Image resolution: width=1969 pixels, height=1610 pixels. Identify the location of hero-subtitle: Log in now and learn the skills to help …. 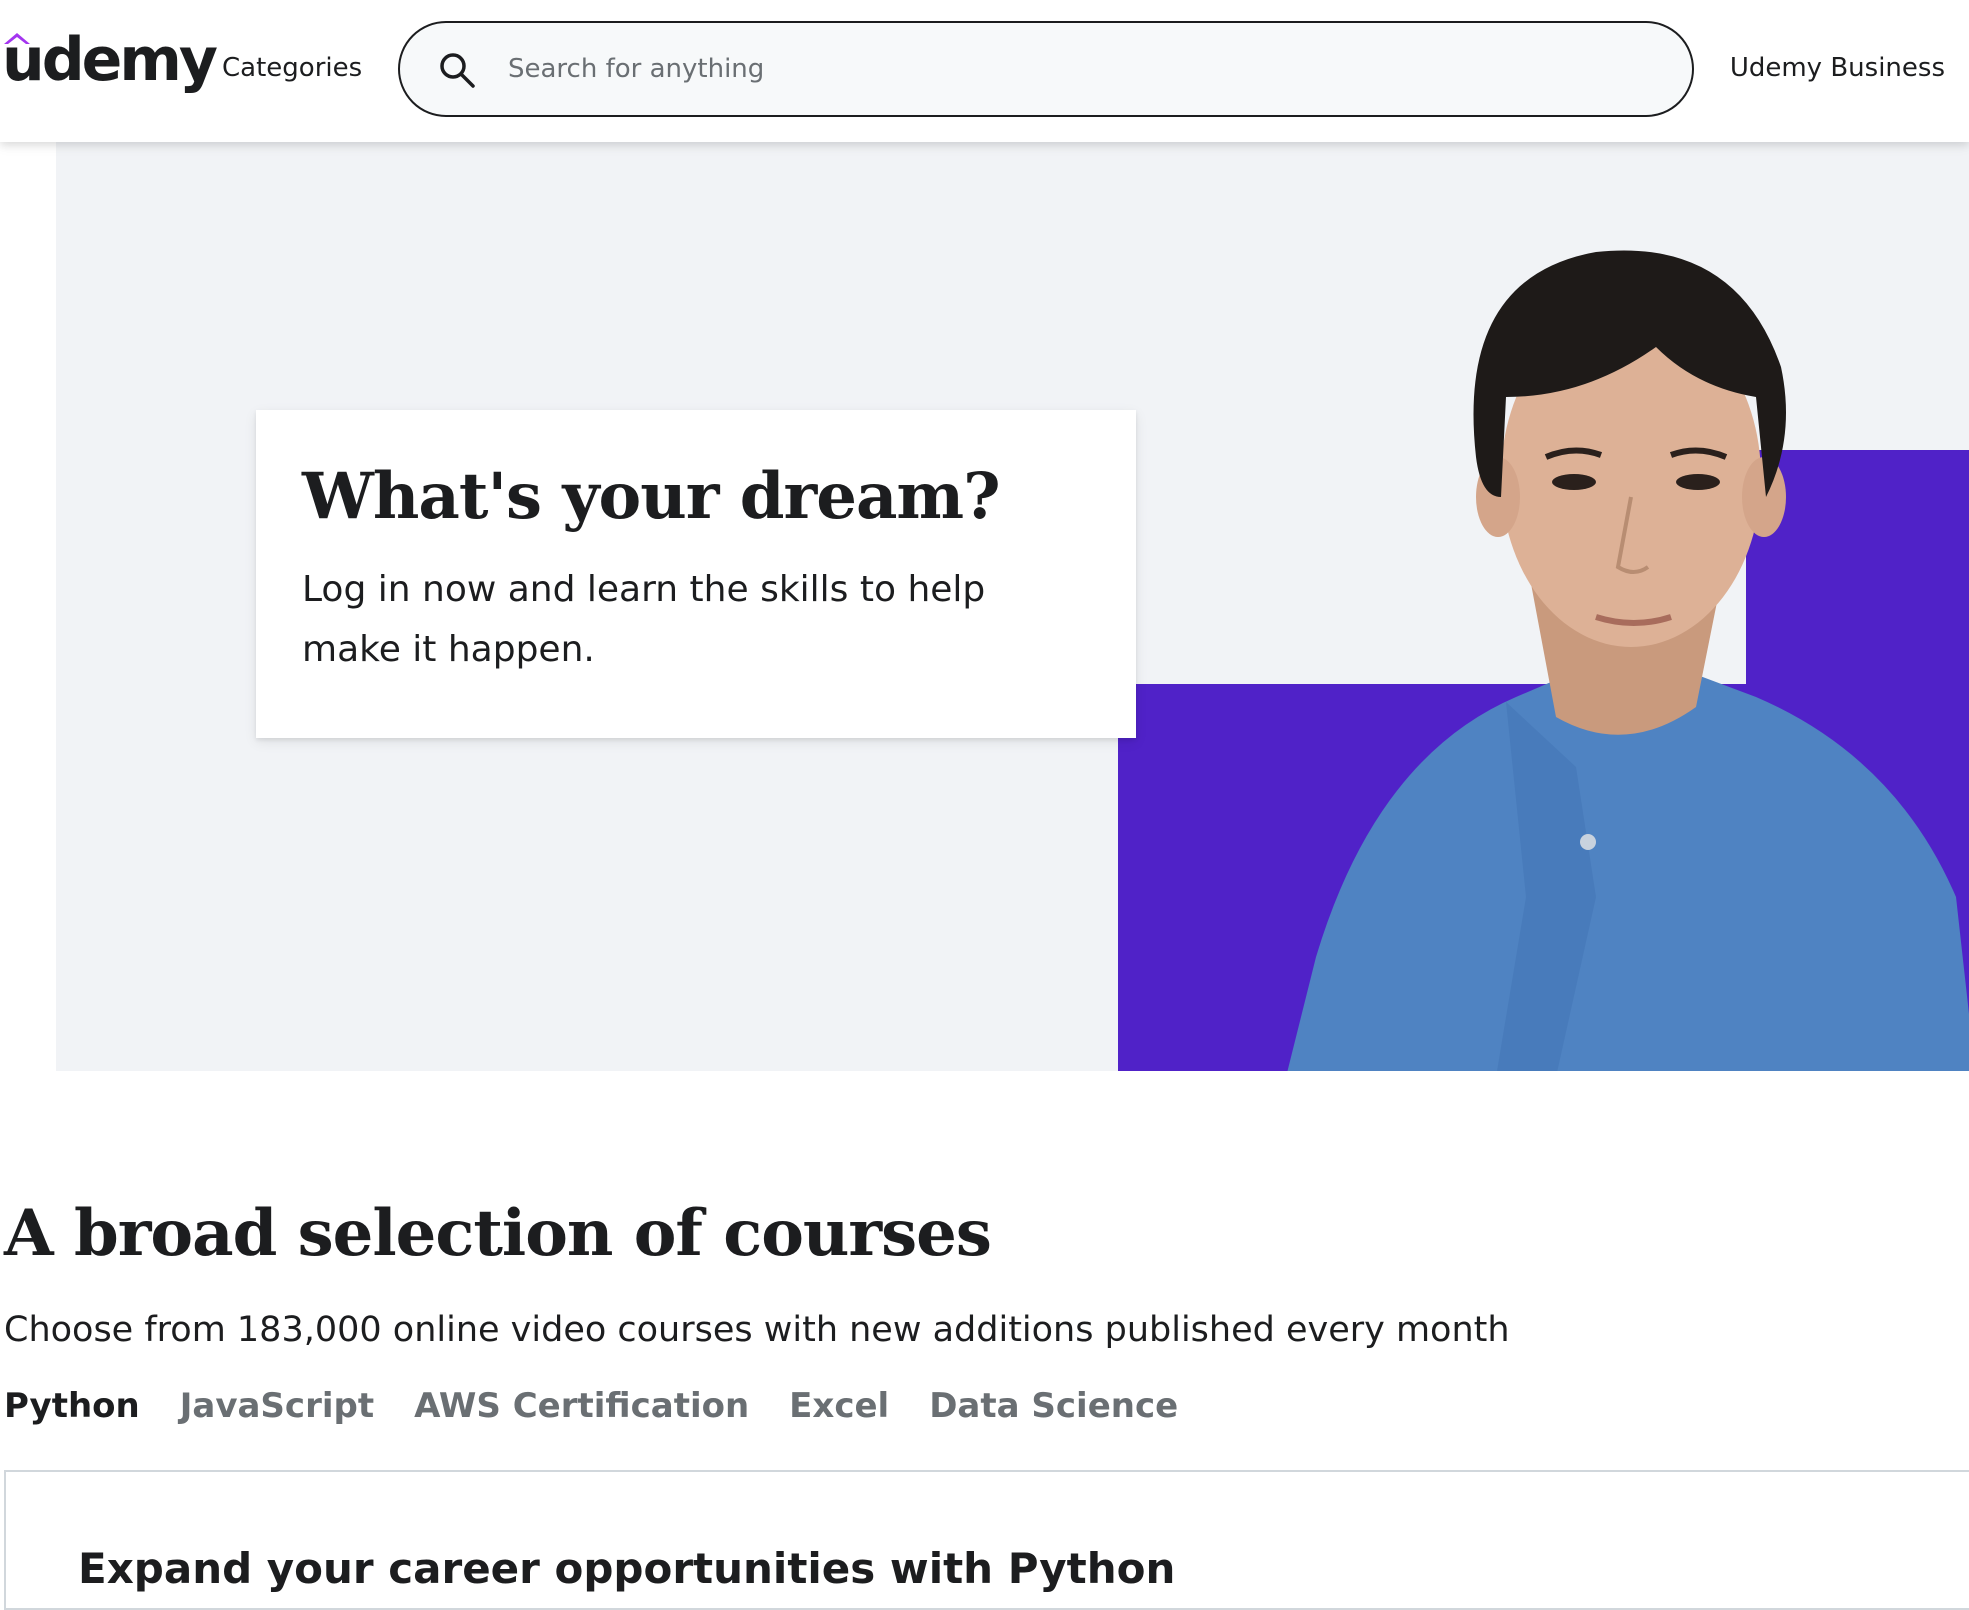
(644, 620).